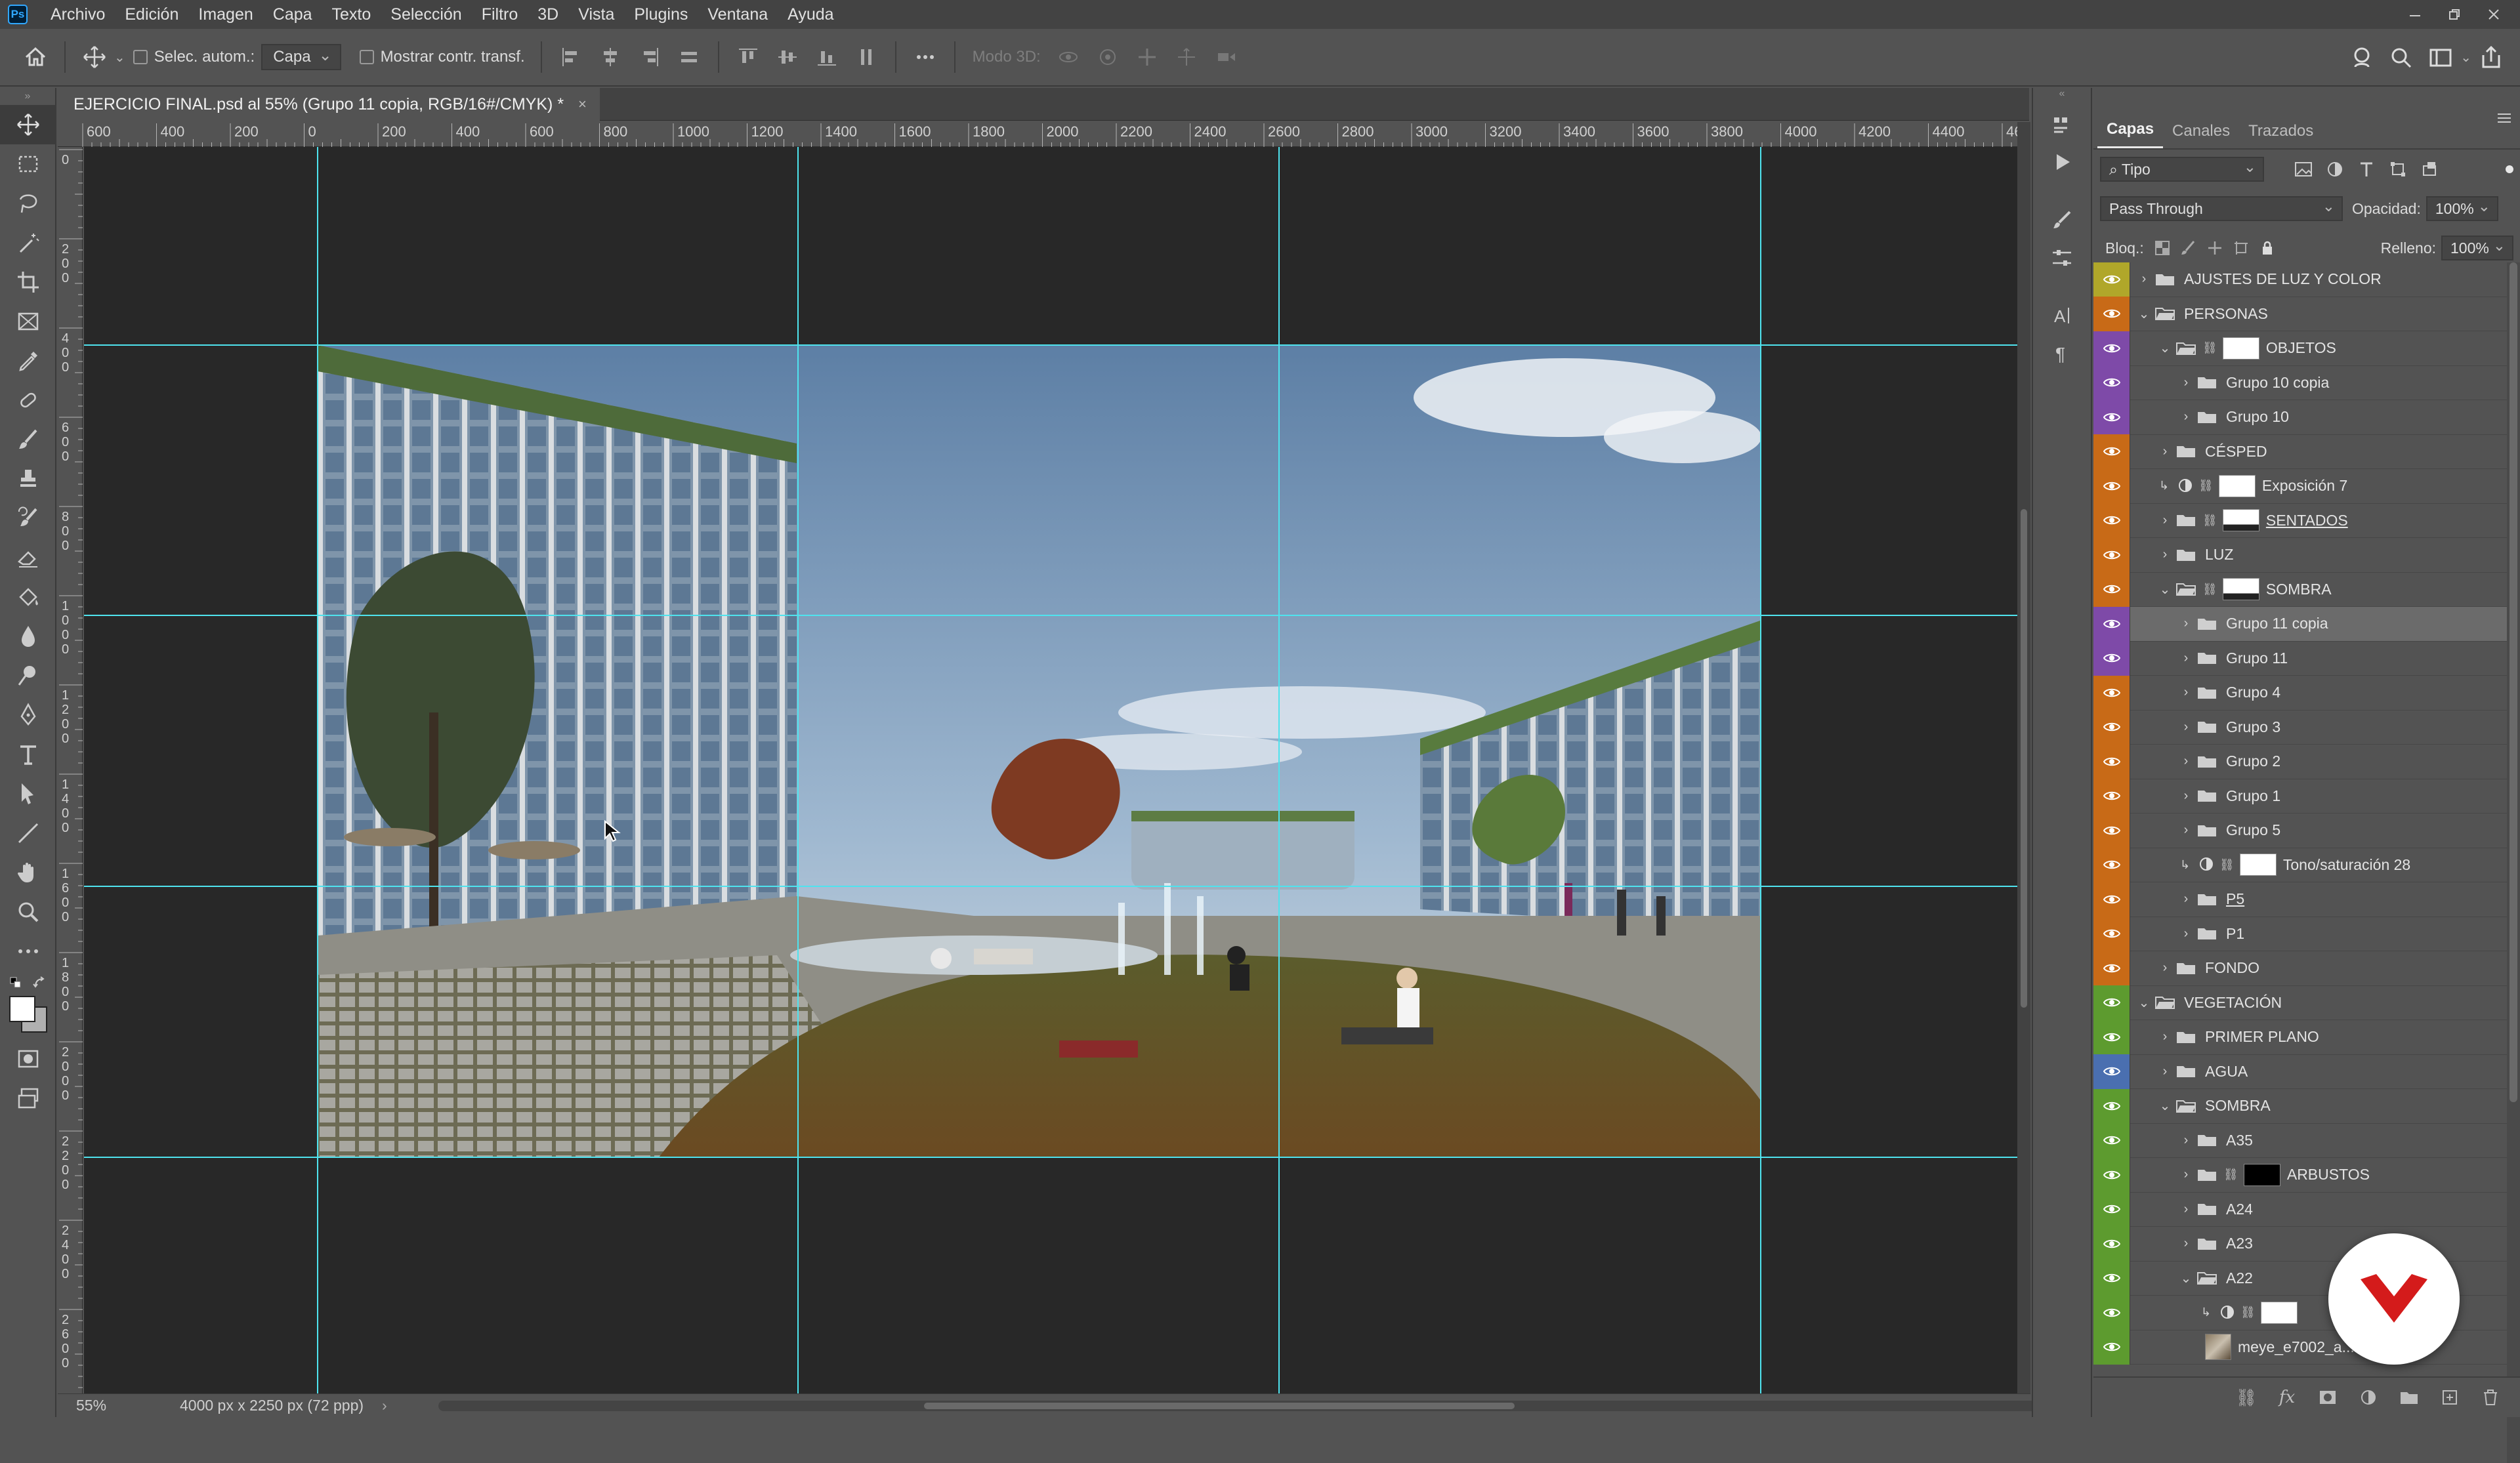  Describe the element at coordinates (2300, 1140) in the screenshot. I see `layer-row: › A35` at that location.